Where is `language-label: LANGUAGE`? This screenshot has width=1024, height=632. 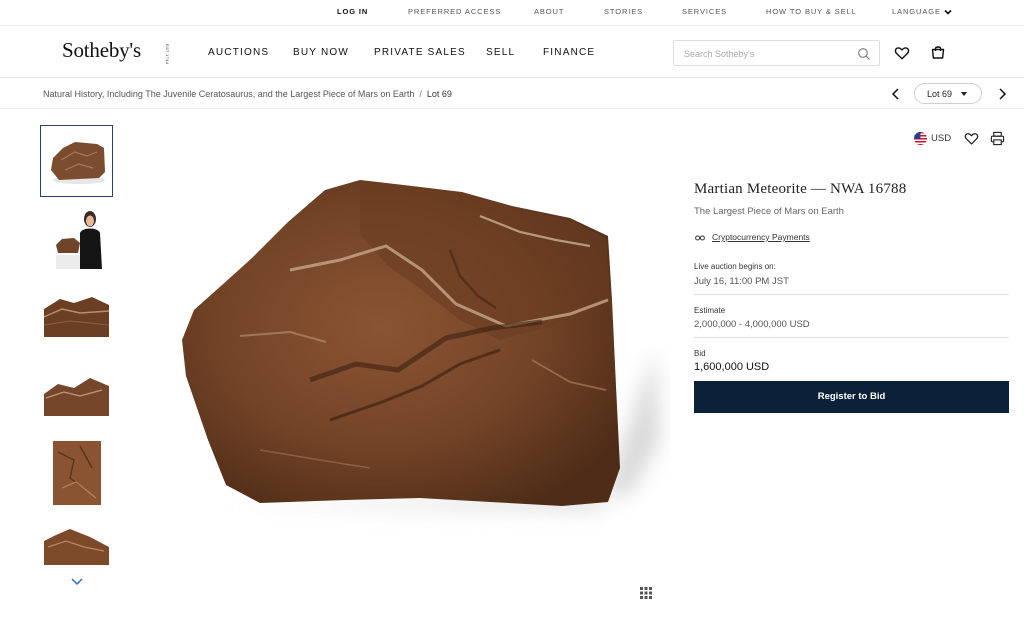
language-label: LANGUAGE is located at coordinates (916, 11).